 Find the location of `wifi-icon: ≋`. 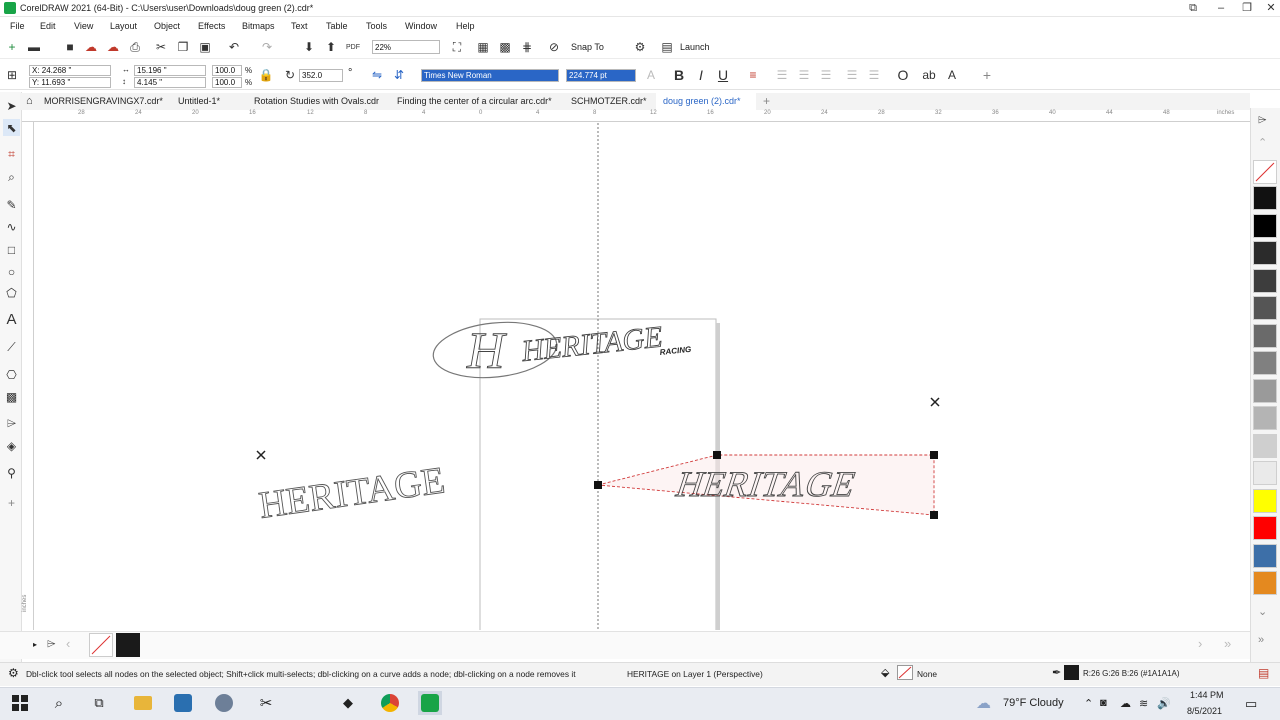

wifi-icon: ≋ is located at coordinates (1143, 703).